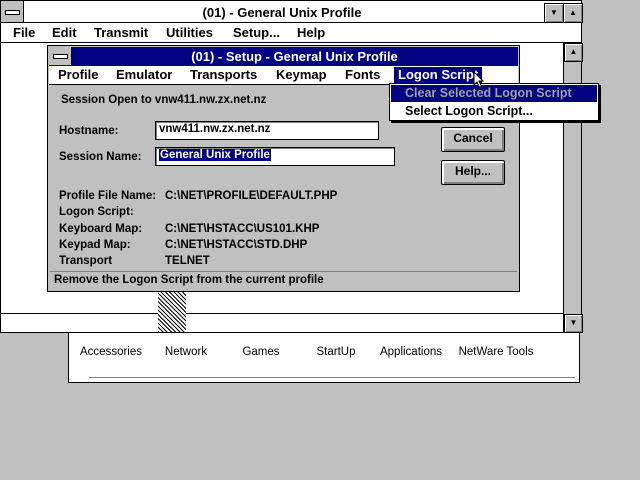 The height and width of the screenshot is (480, 640). I want to click on dialog-title-bar: (01) - Setup - General Unix Profile, so click(283, 56).